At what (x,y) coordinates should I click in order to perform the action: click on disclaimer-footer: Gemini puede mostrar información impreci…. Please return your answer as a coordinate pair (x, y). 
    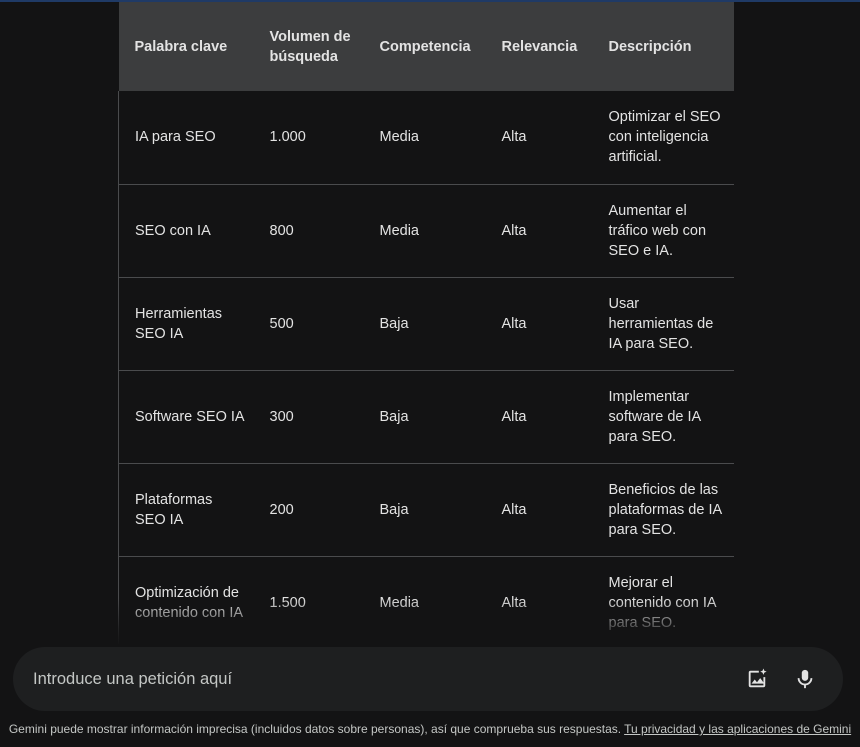
    Looking at the image, I should click on (430, 729).